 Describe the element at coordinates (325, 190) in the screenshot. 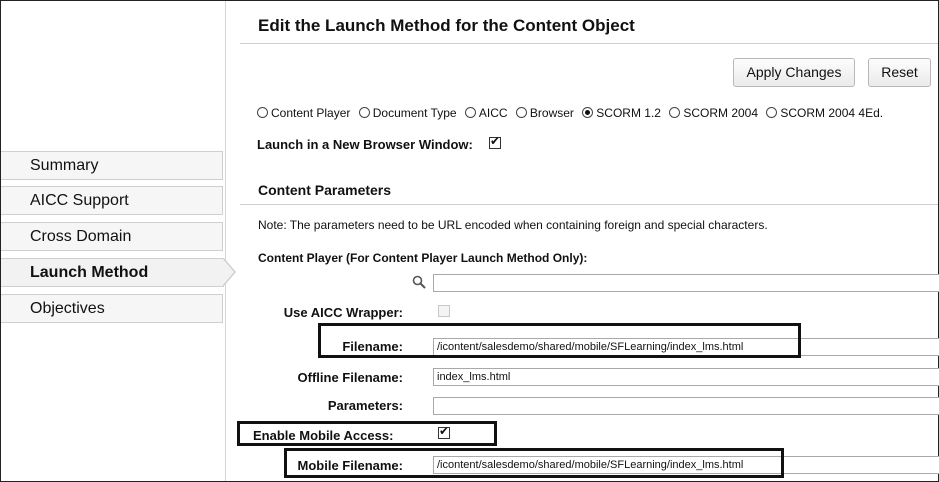

I see `content-parameters-title: Content Parameters` at that location.